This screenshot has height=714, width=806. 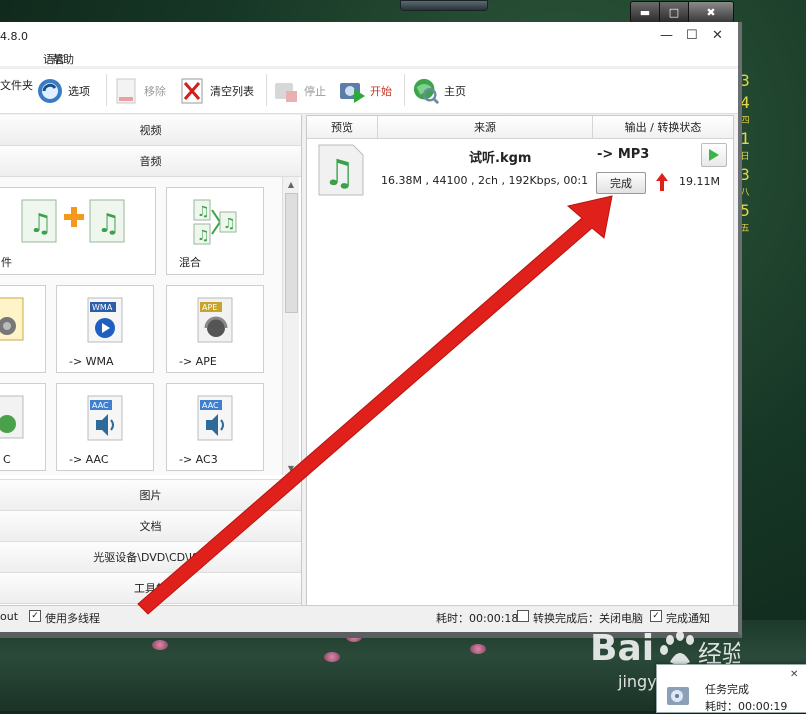 What do you see at coordinates (622, 648) in the screenshot?
I see `svg-text: Bai` at bounding box center [622, 648].